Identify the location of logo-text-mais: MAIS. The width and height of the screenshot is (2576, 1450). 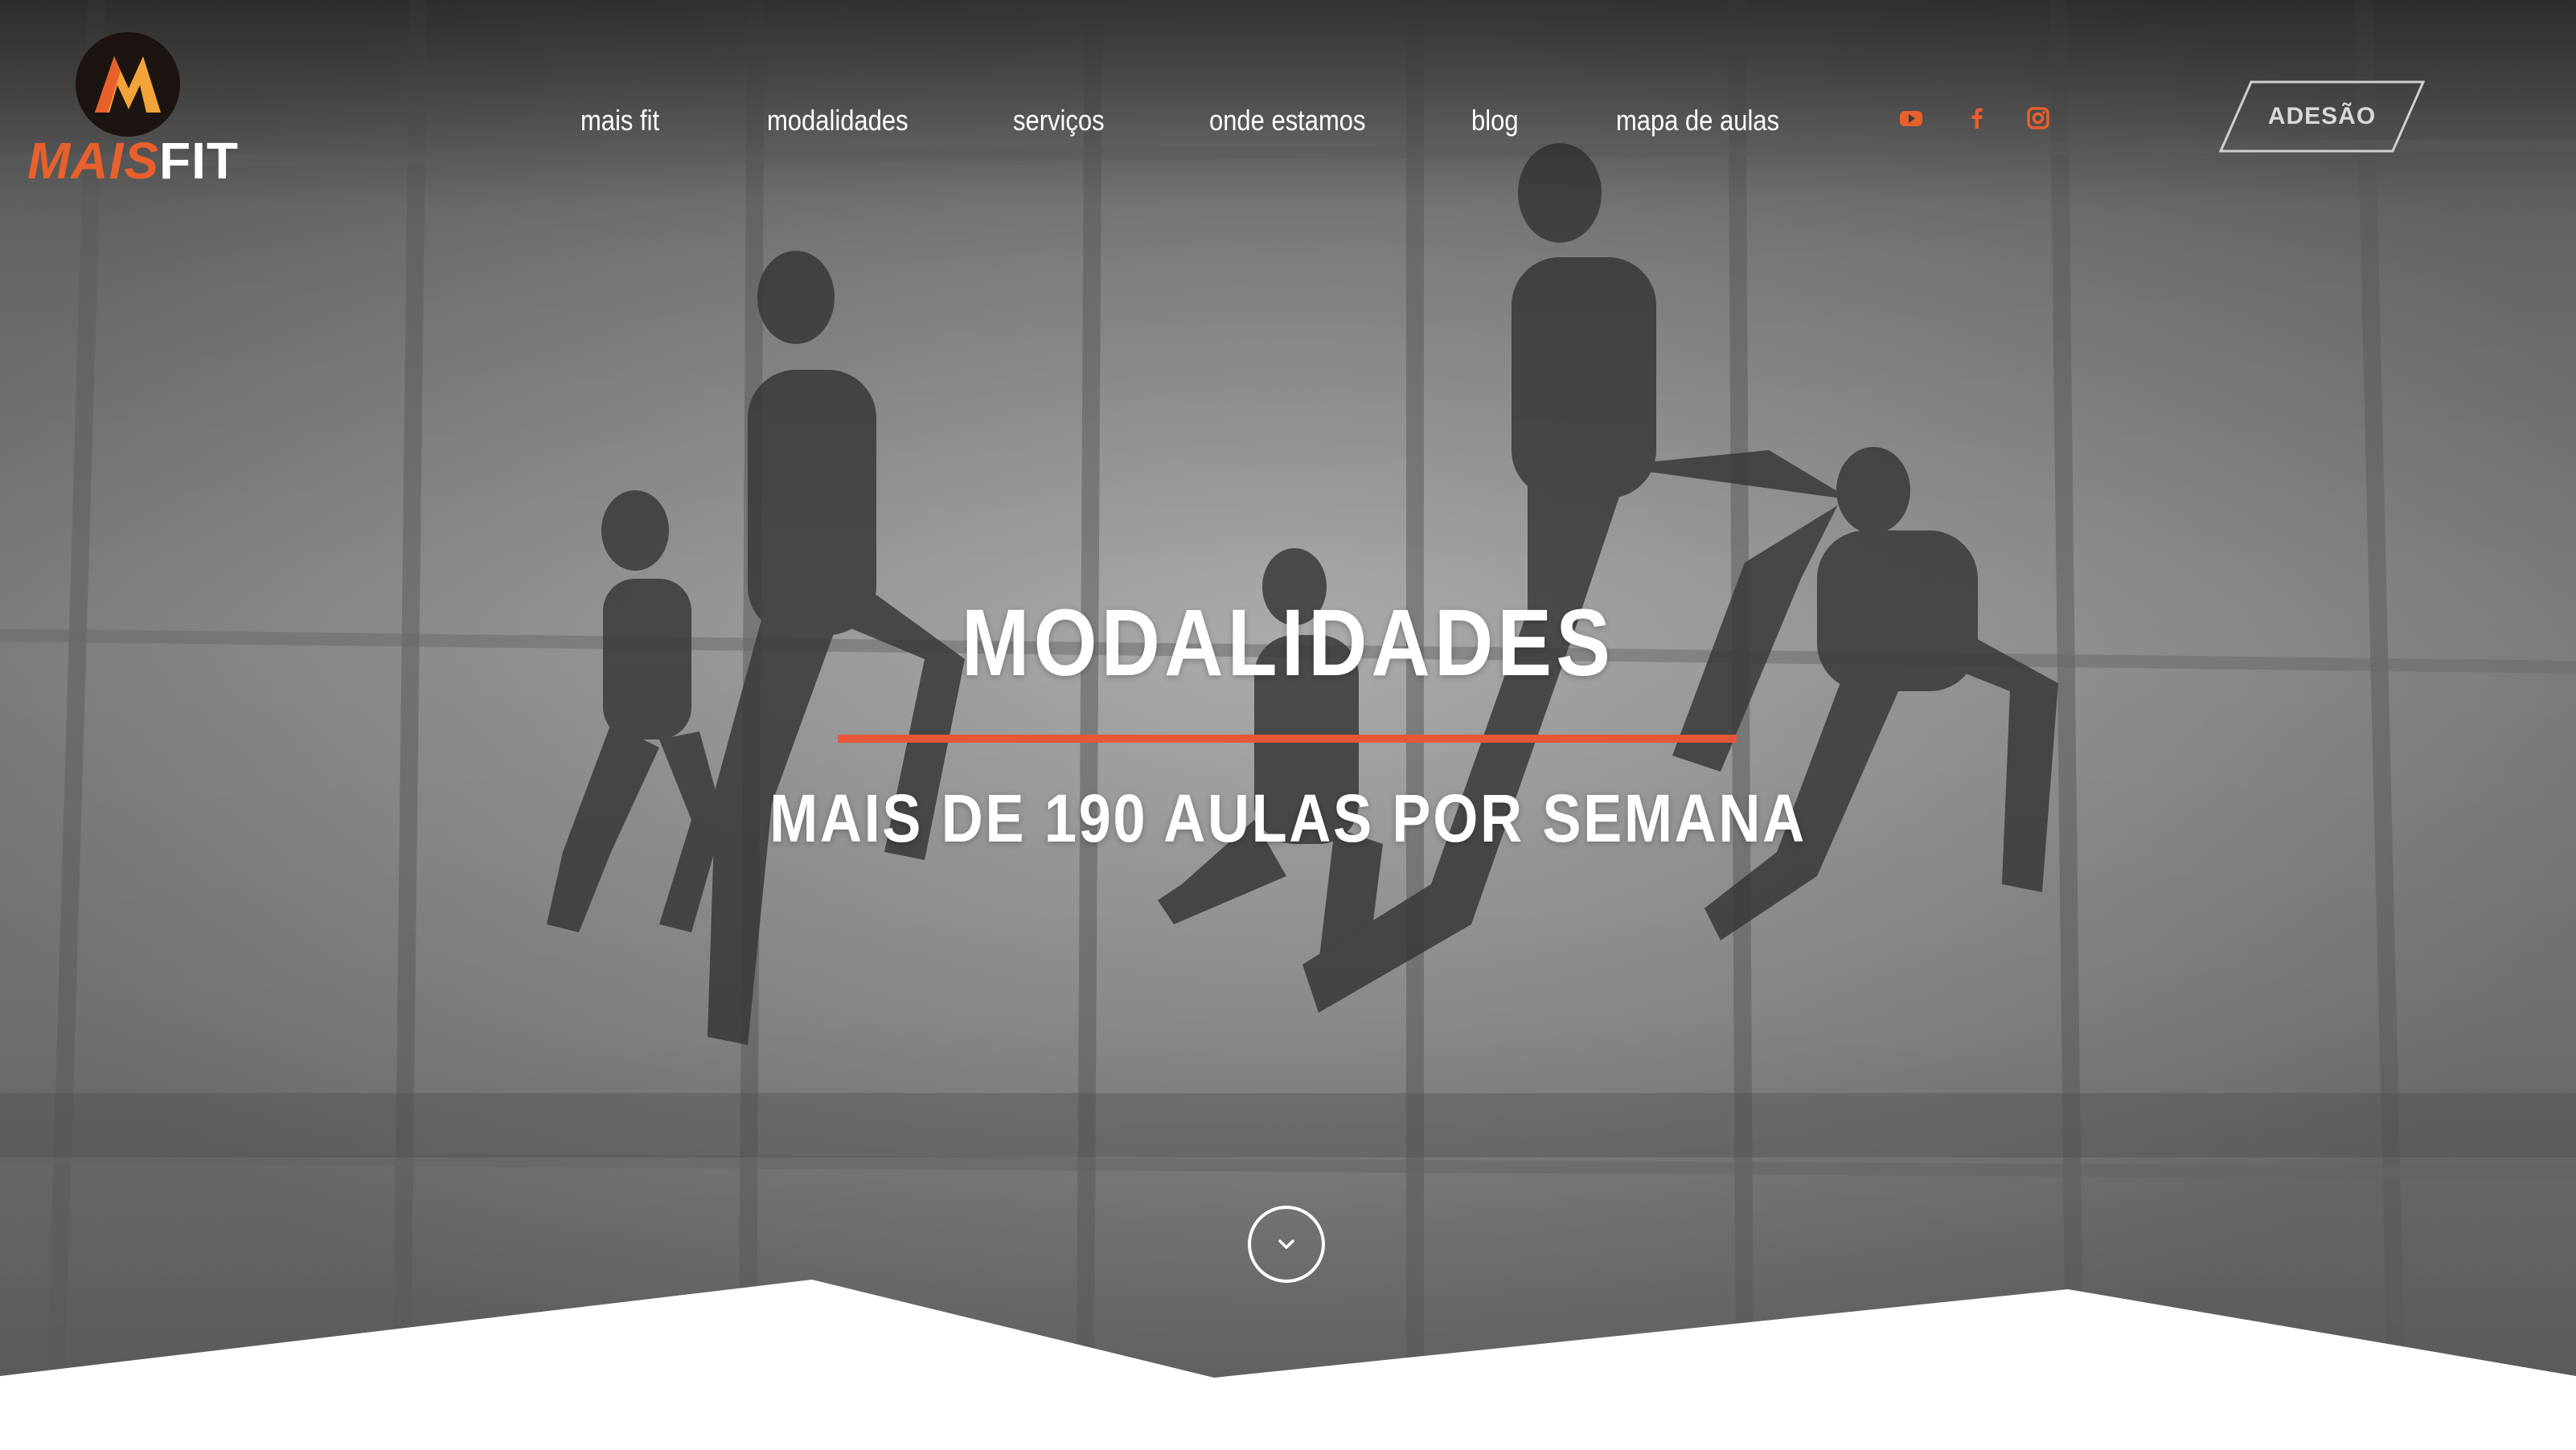
(93, 161).